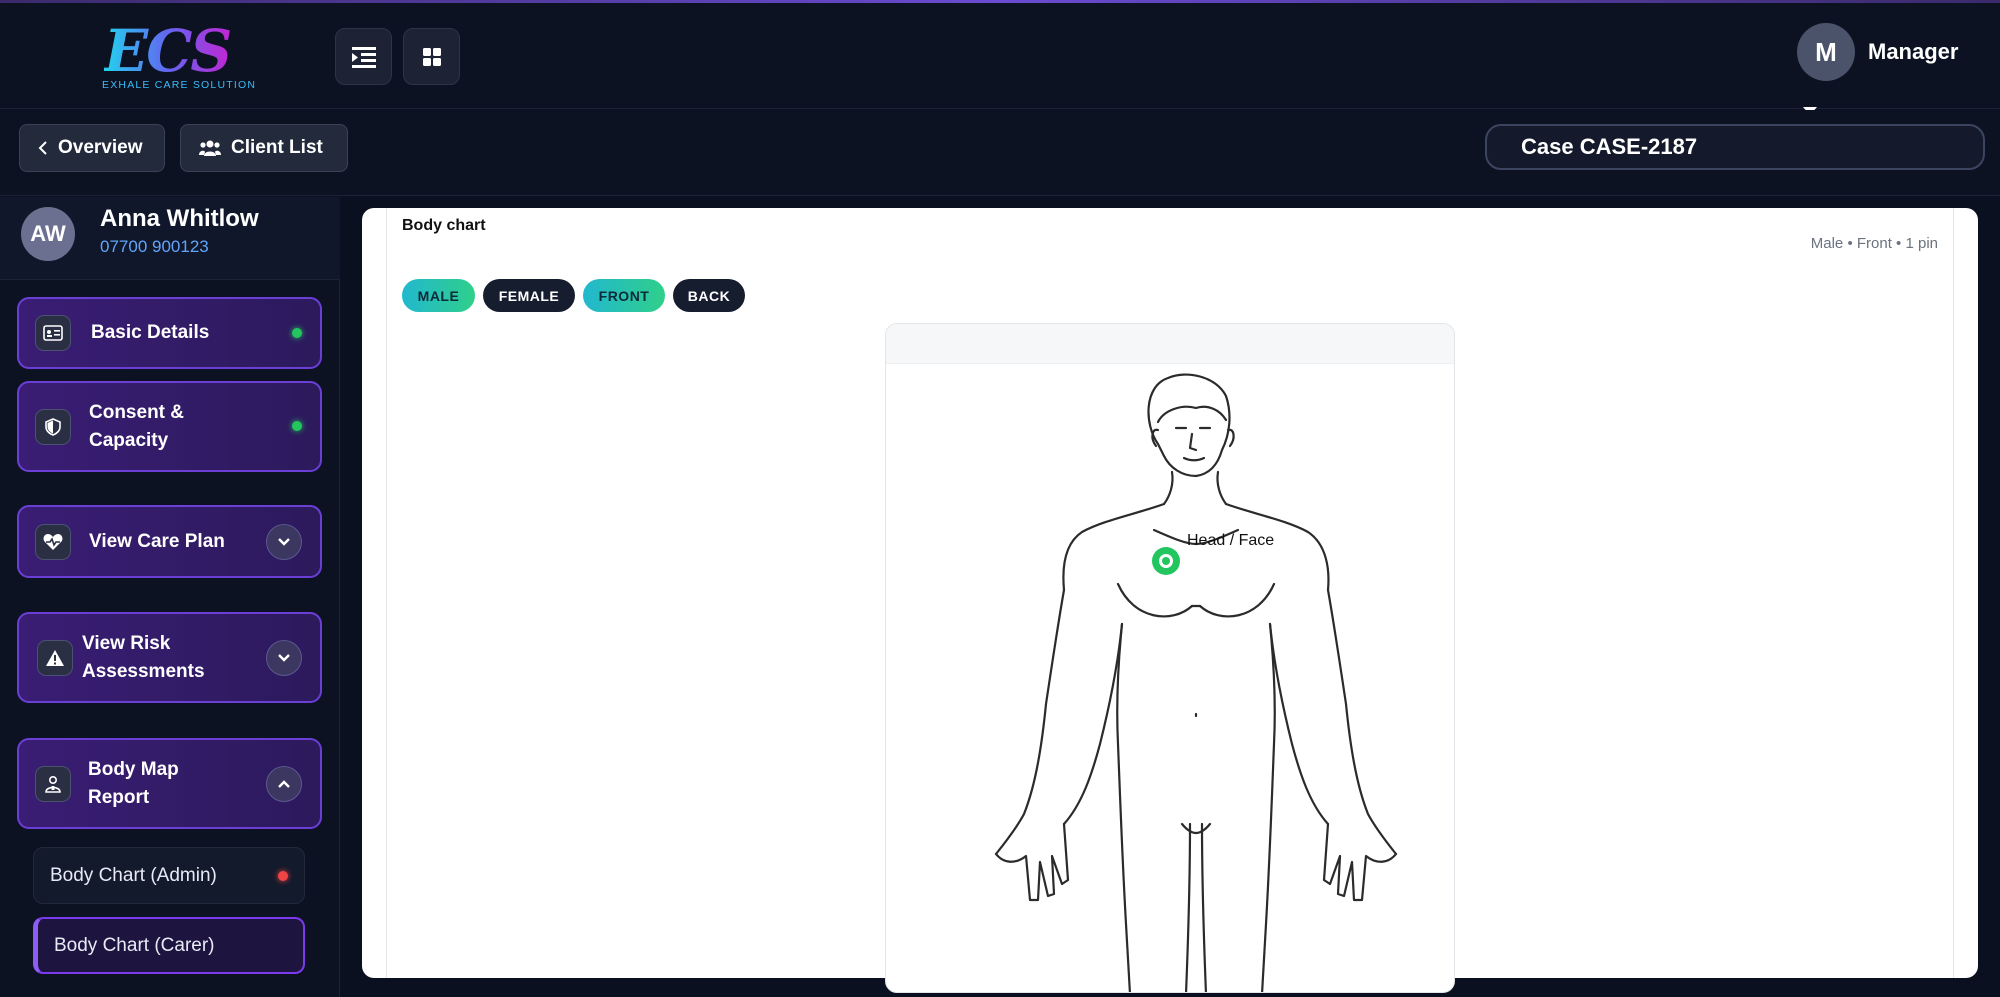 The height and width of the screenshot is (997, 2000). Describe the element at coordinates (157, 541) in the screenshot. I see `sidebar-item-label: View Care Plan` at that location.